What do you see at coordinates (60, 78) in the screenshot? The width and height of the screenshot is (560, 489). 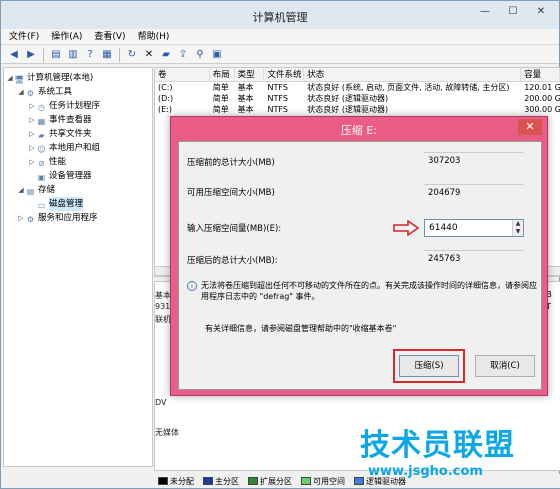 I see `tree-item-label: 计算机管理(本地)` at bounding box center [60, 78].